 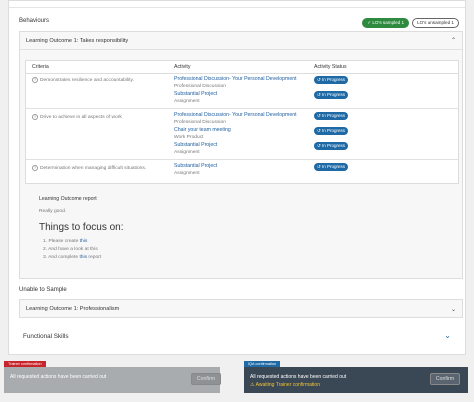 I want to click on lo-sampled-badge: ✓ LO's sampled 1, so click(x=386, y=23).